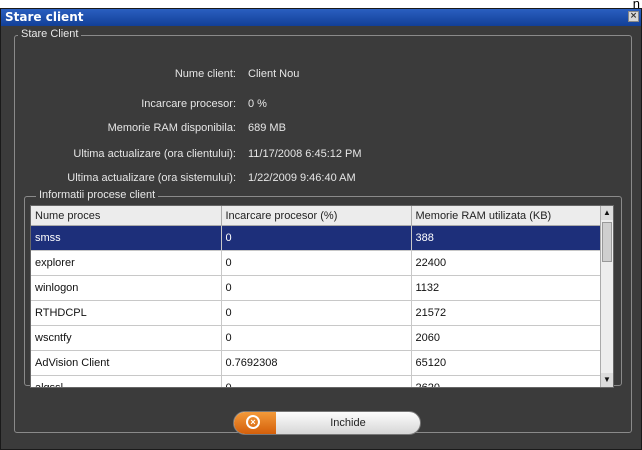  I want to click on ram-used-cell: 2620, so click(507, 381).